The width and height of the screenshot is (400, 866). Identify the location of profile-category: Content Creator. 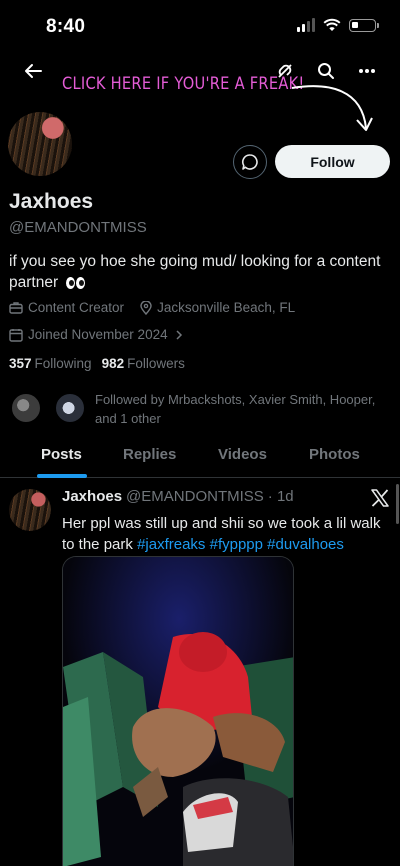
(76, 307).